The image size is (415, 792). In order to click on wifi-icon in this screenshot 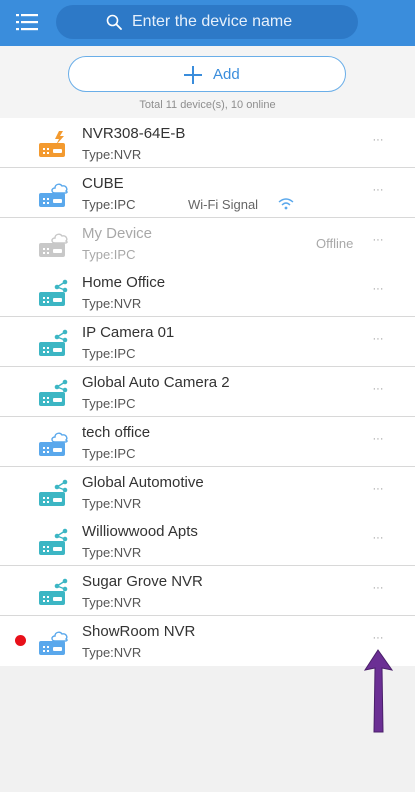, I will do `click(286, 204)`.